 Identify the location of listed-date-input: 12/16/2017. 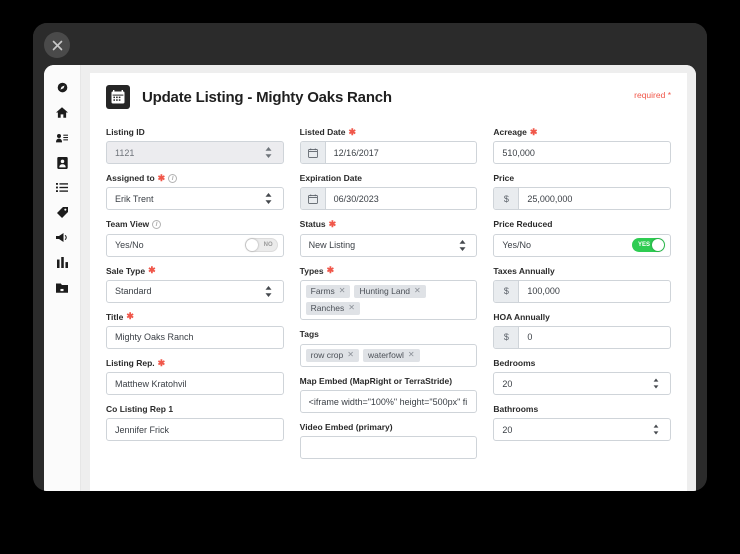
(388, 153).